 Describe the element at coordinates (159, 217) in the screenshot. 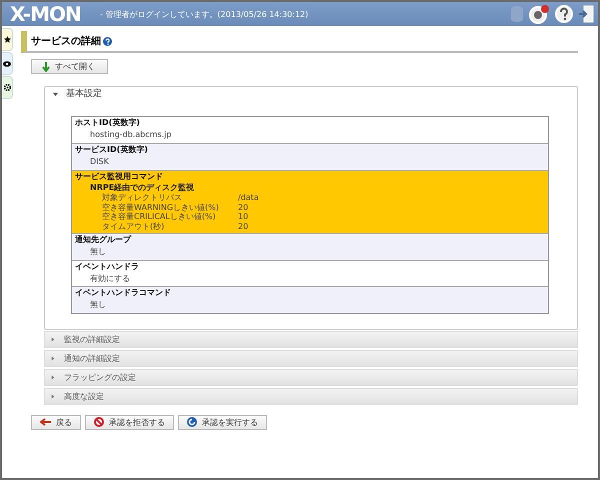

I see `parameter-name: 空き容量CRILICALしきい値(%)` at that location.